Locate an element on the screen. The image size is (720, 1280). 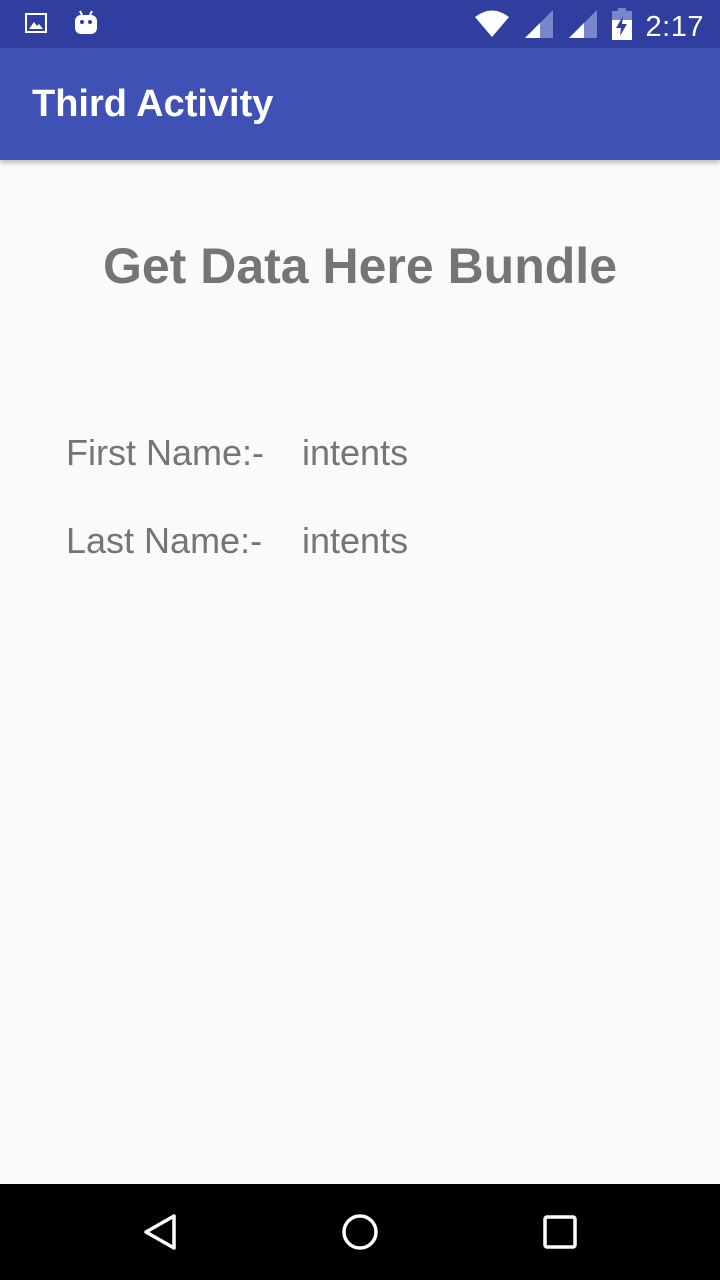
status-system-icons: 2:17 is located at coordinates (589, 26).